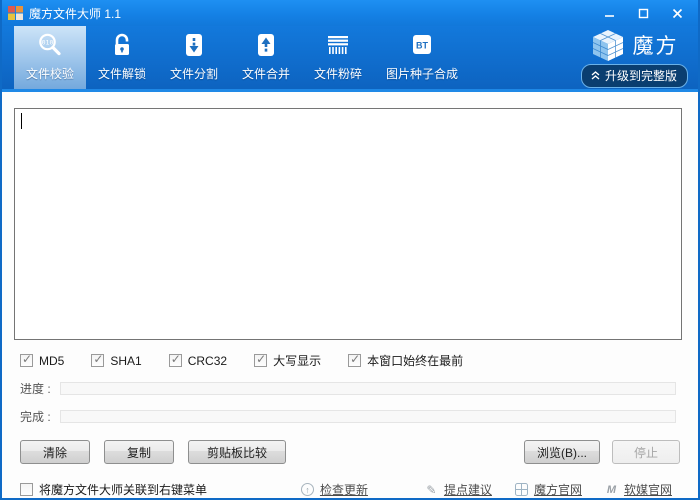 The width and height of the screenshot is (700, 500). Describe the element at coordinates (611, 489) in the screenshot. I see `ruanmei-m-icon: M` at that location.